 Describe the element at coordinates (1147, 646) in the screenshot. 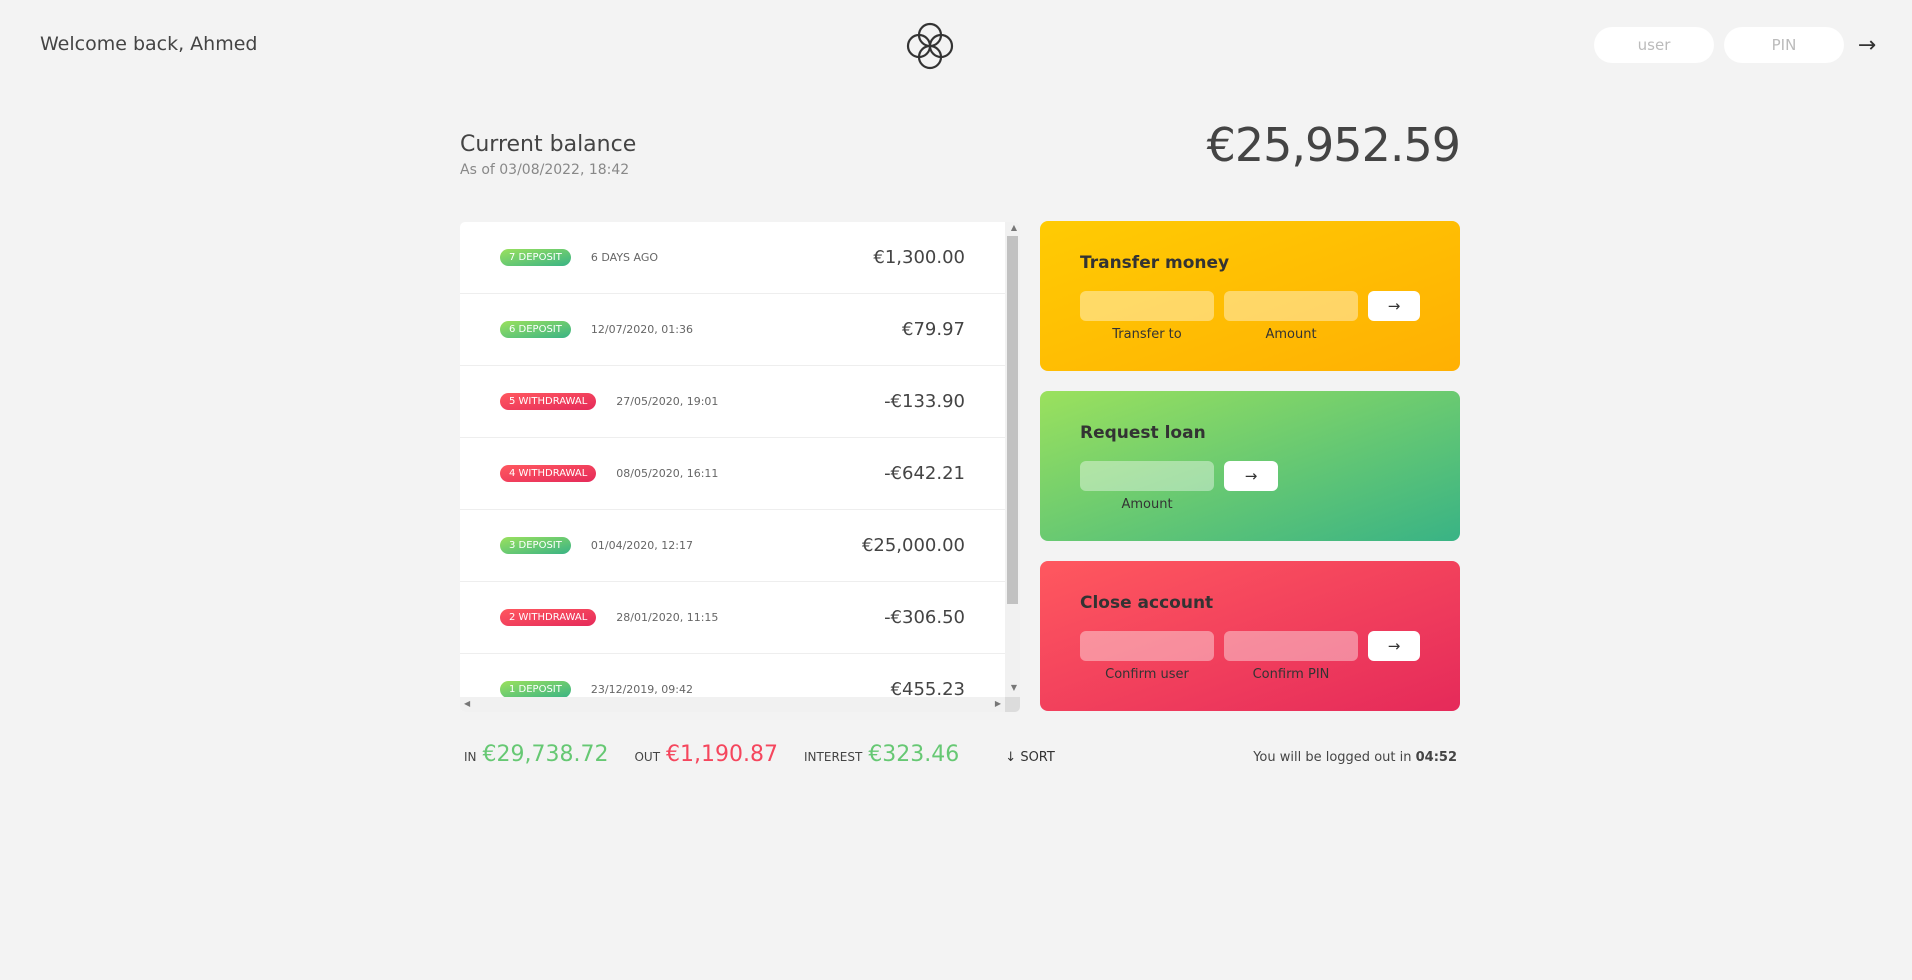

I see `confirm-user-input` at that location.